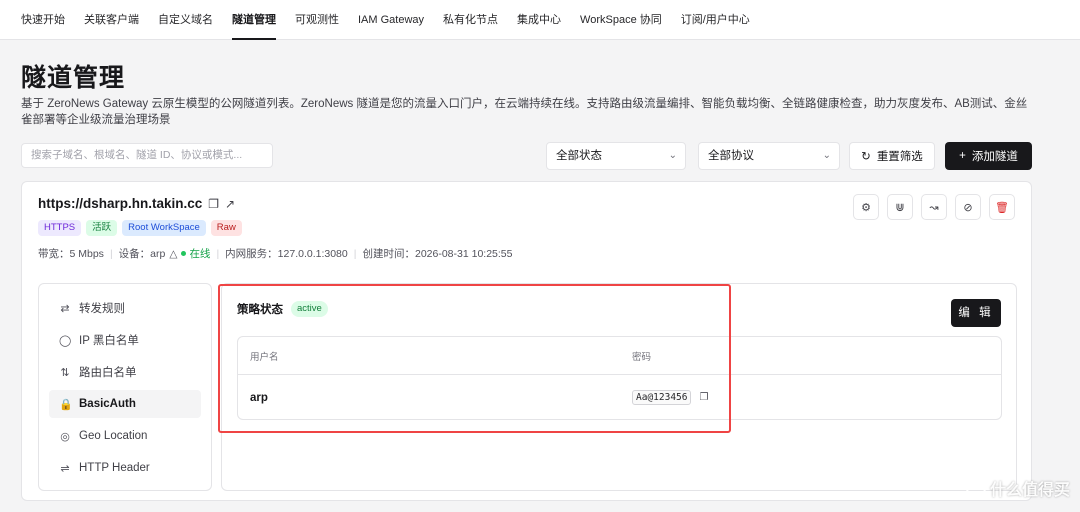 The image size is (1080, 512). What do you see at coordinates (866, 157) in the screenshot?
I see `refresh-icon: ↻` at bounding box center [866, 157].